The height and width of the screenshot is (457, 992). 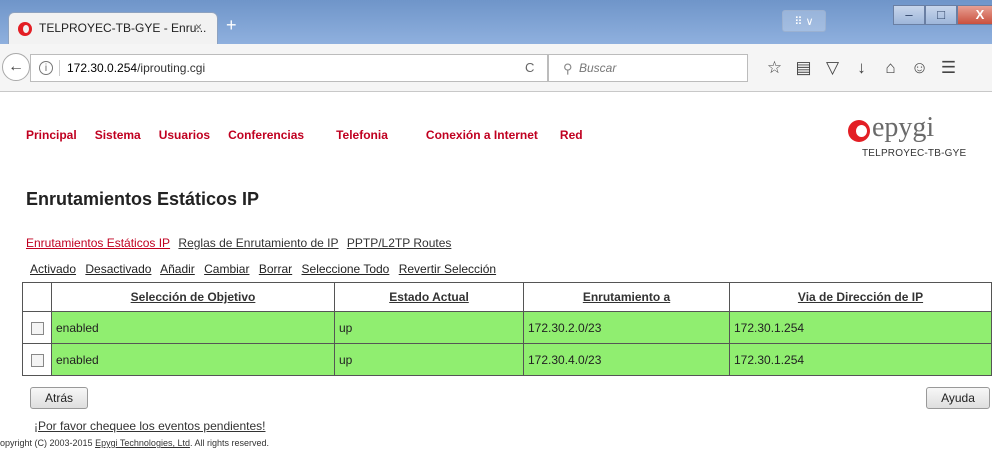 What do you see at coordinates (626, 297) in the screenshot?
I see `column-header-route-to: Enrutamiento a` at bounding box center [626, 297].